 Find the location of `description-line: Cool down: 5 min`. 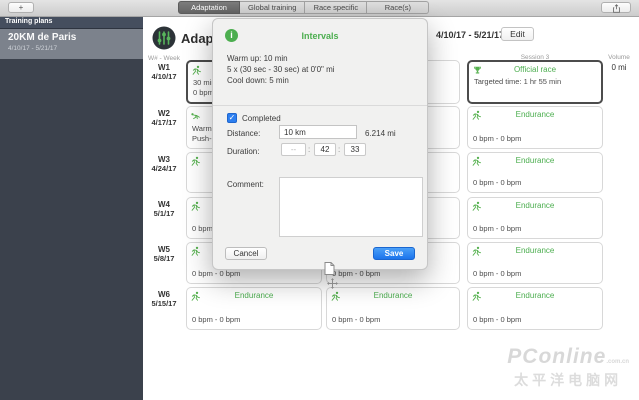

description-line: Cool down: 5 min is located at coordinates (258, 80).